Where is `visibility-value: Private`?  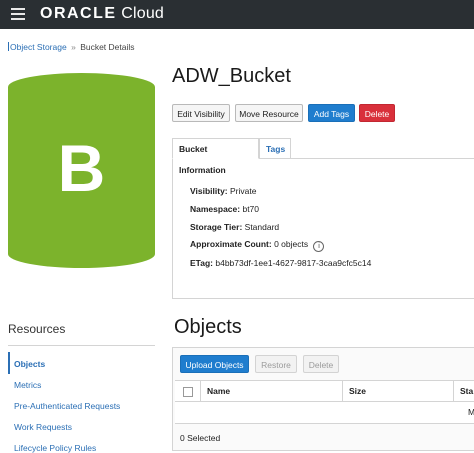 visibility-value: Private is located at coordinates (243, 191).